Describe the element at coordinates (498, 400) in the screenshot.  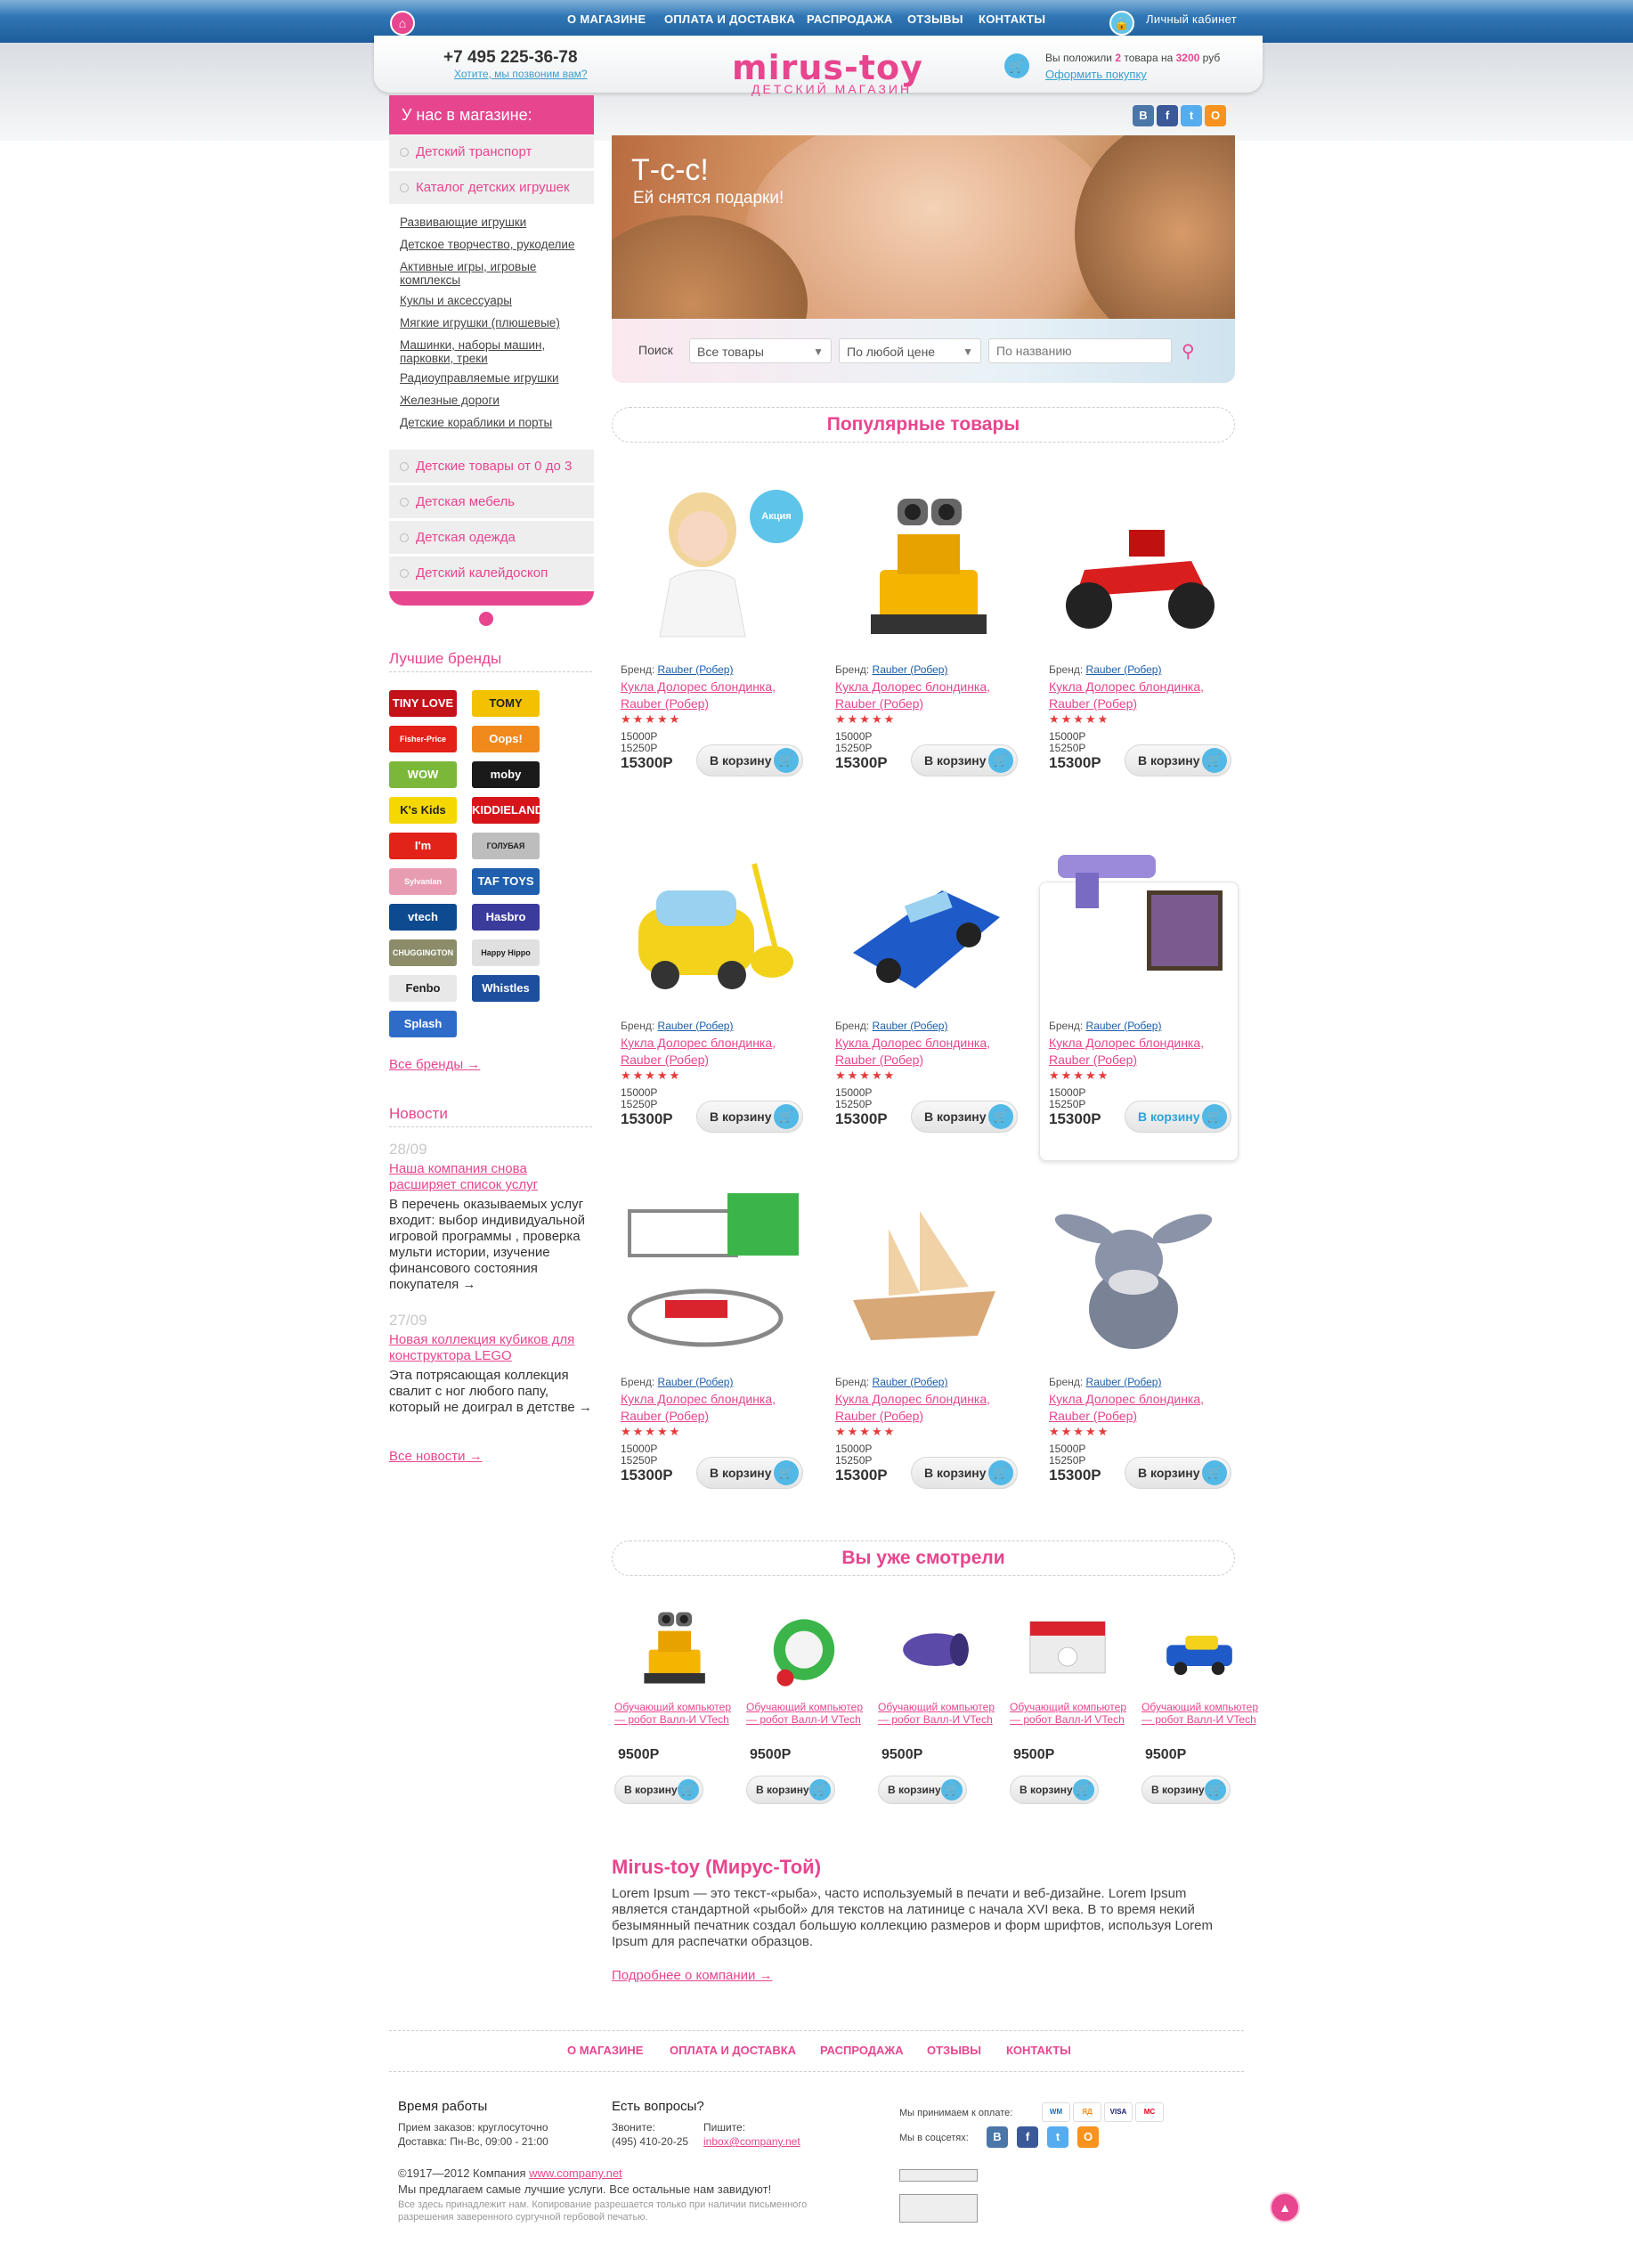
I see `sublink-railways: Железные дороги` at that location.